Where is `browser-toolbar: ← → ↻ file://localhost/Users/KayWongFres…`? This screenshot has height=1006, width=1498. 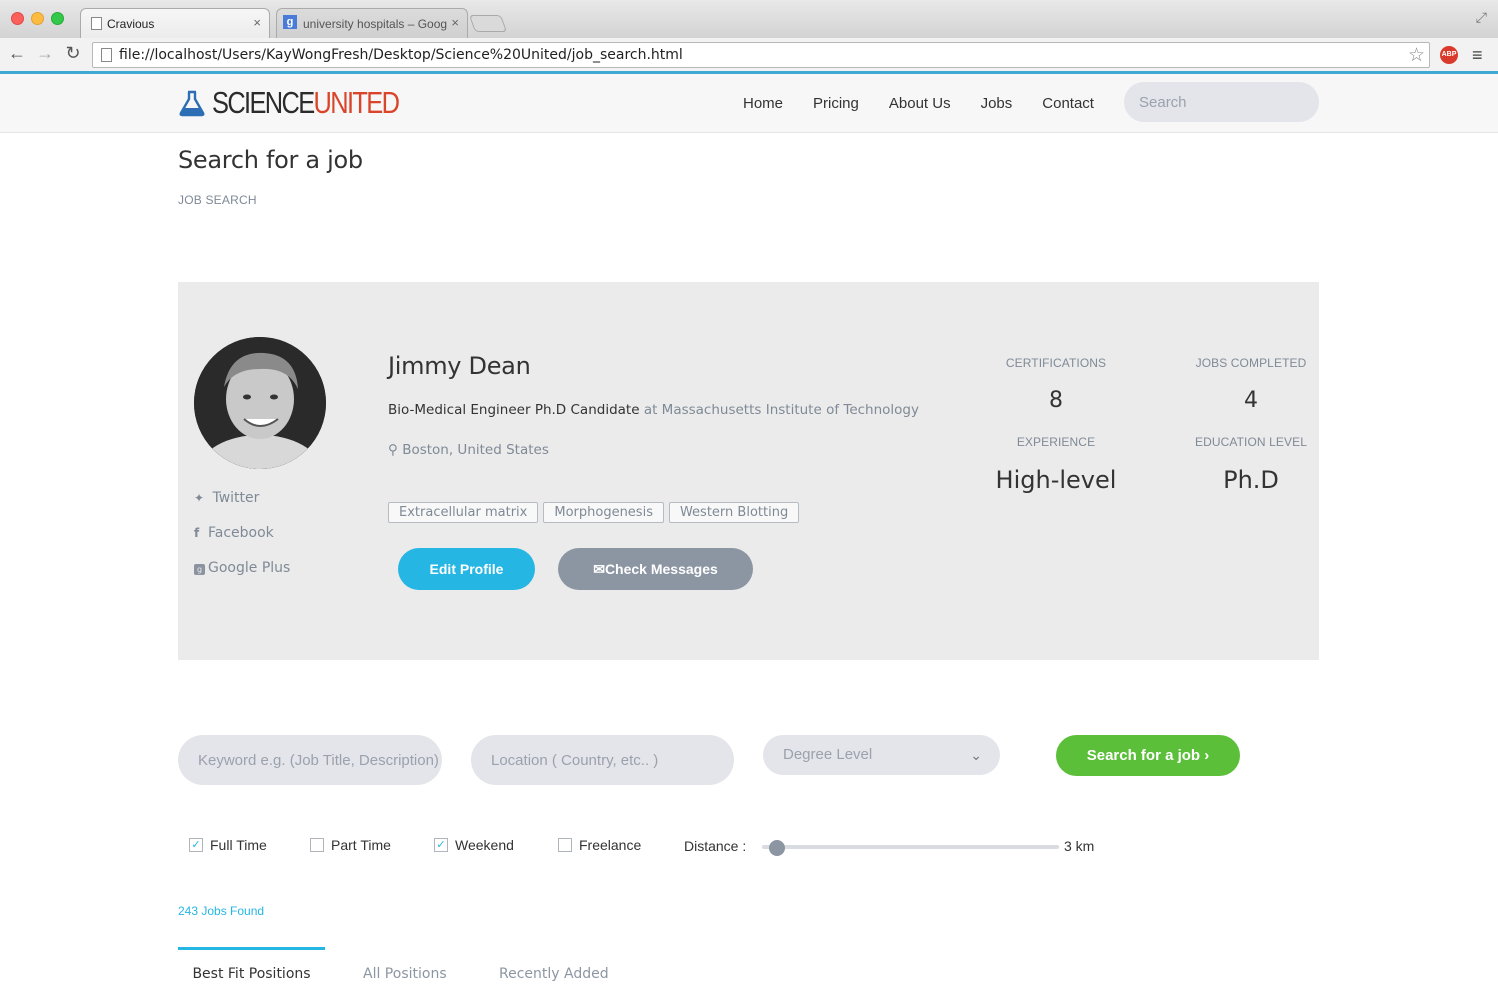 browser-toolbar: ← → ↻ file://localhost/Users/KayWongFres… is located at coordinates (749, 55).